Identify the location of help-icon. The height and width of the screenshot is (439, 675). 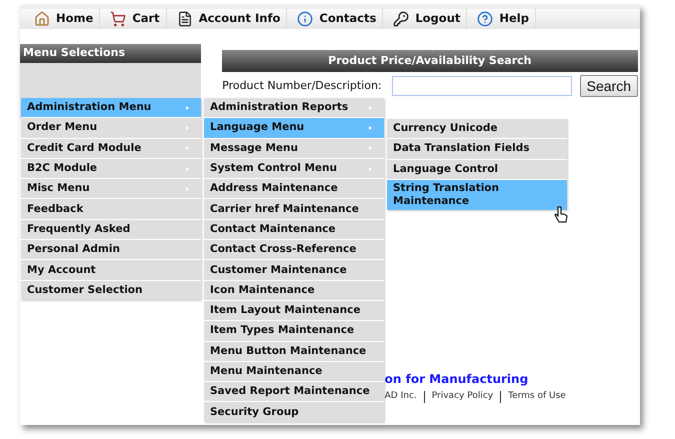
(485, 19).